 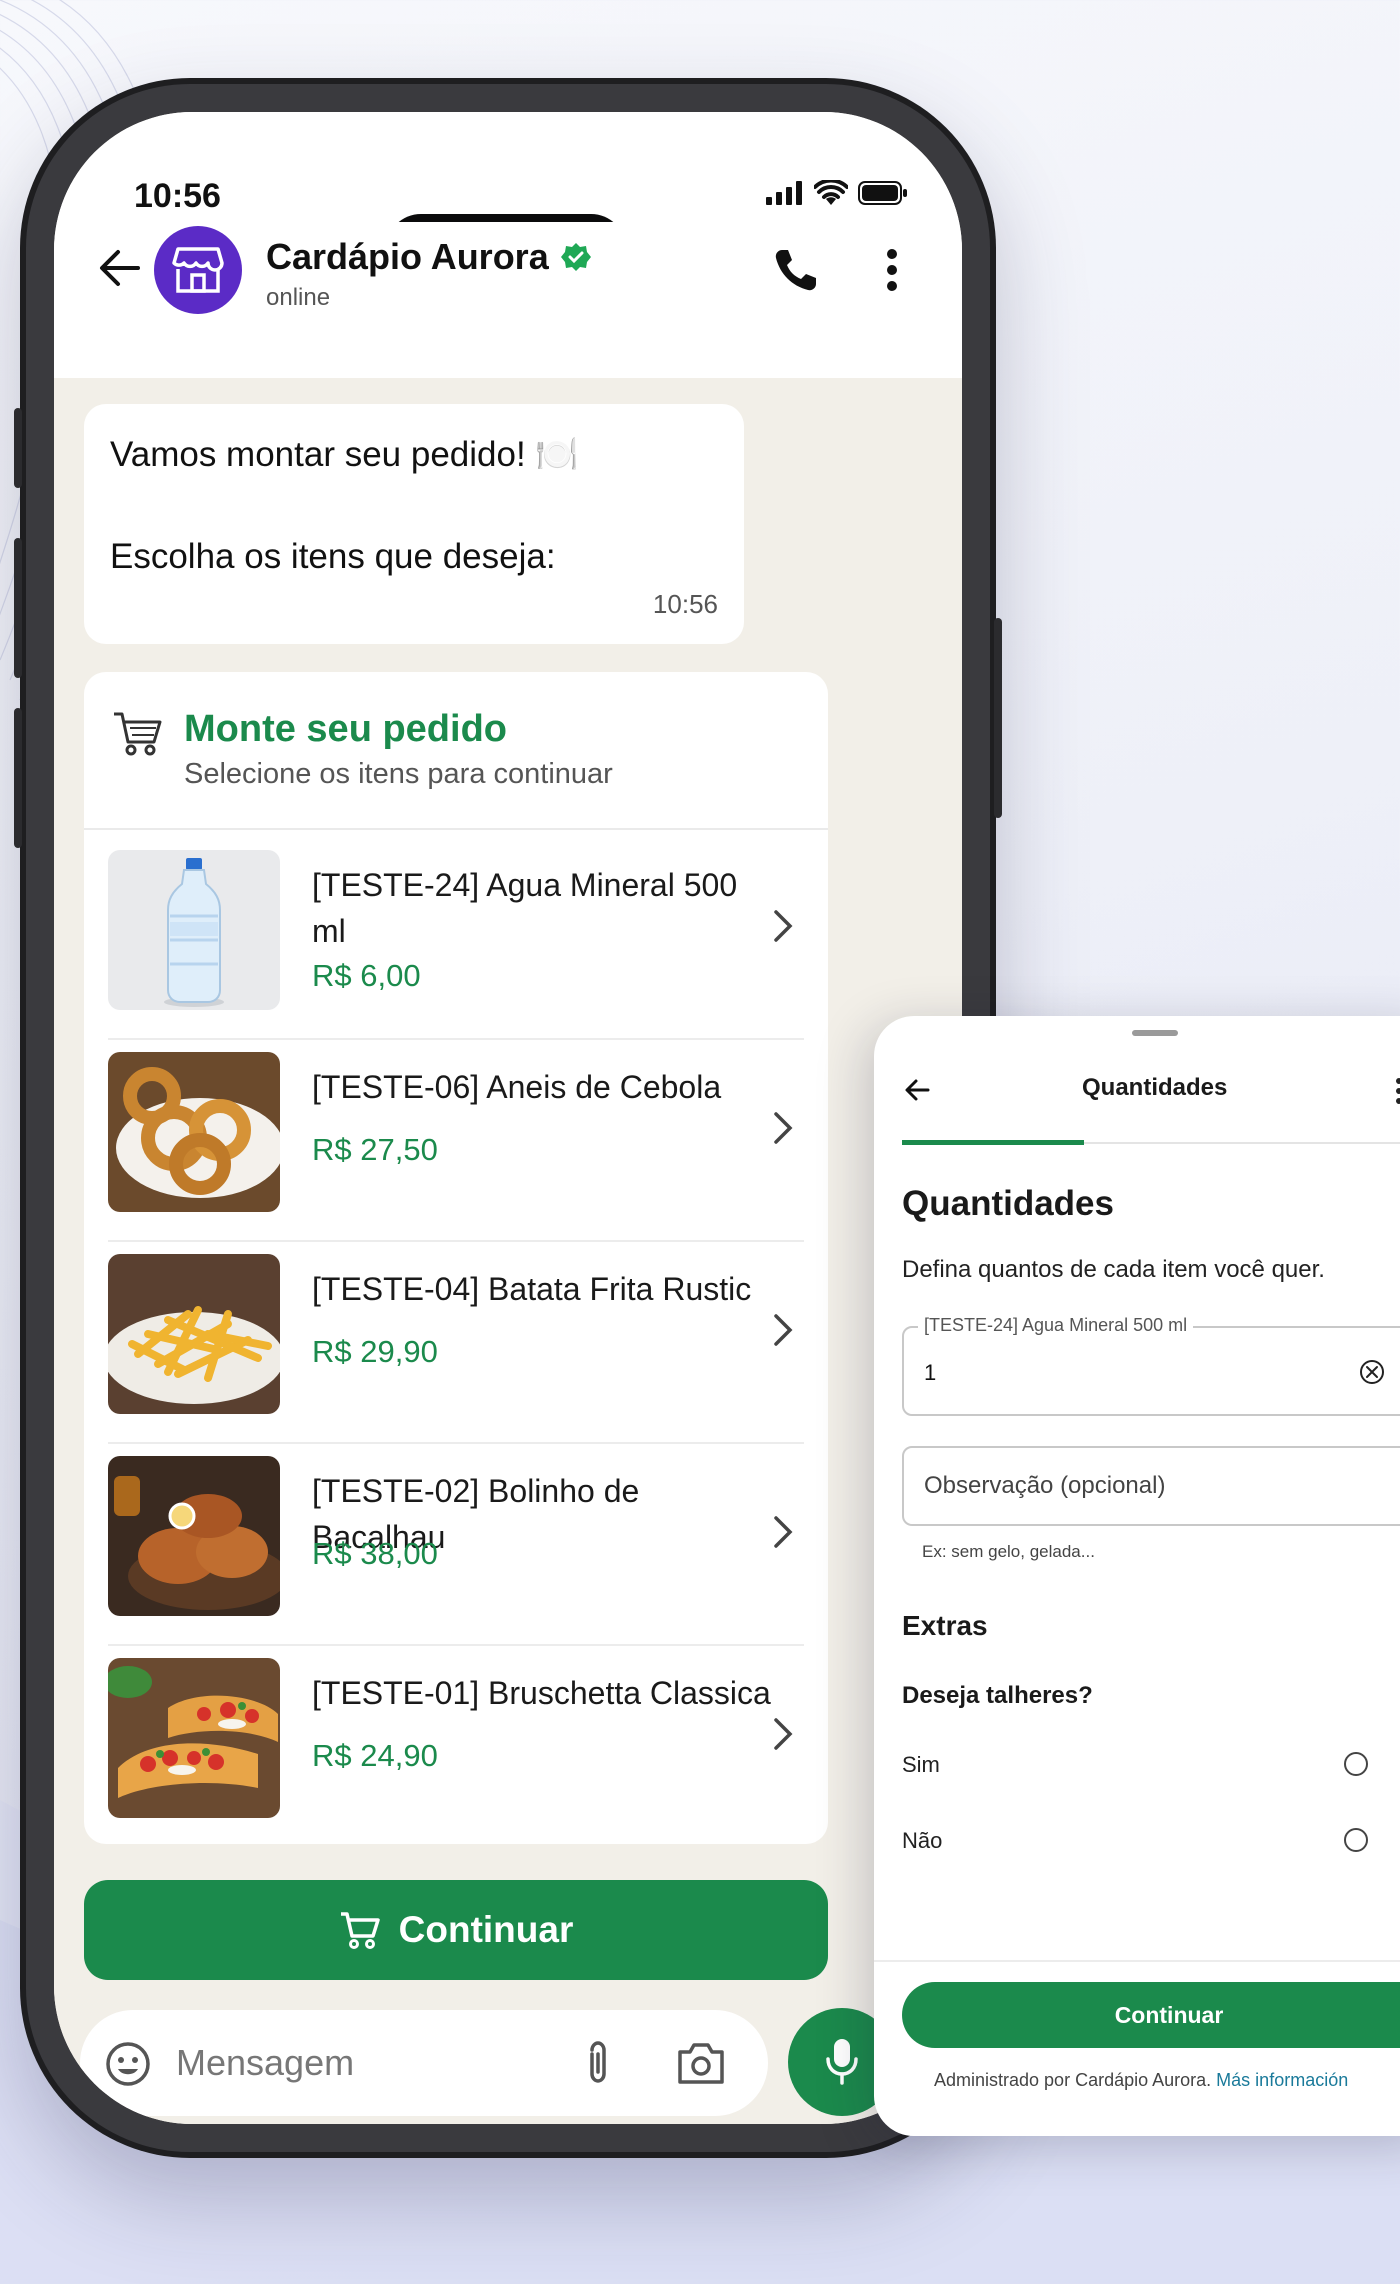 What do you see at coordinates (456, 1551) in the screenshot?
I see `menu-item: [TESTE-02] Bolinho de Bacalhau R$ 38,00` at bounding box center [456, 1551].